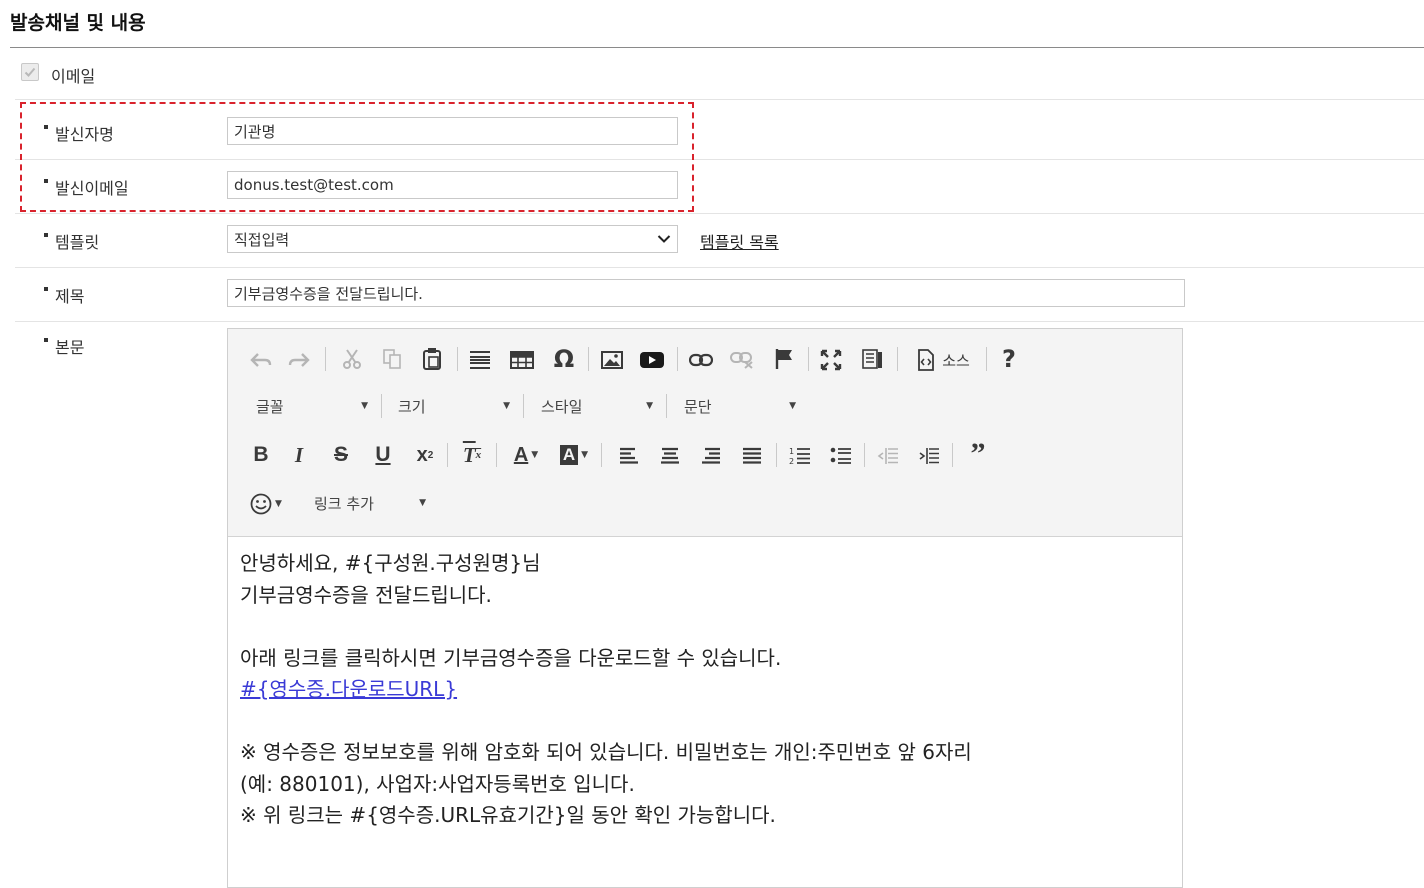 The width and height of the screenshot is (1424, 888). I want to click on numbered-list-icon: 12, so click(800, 456).